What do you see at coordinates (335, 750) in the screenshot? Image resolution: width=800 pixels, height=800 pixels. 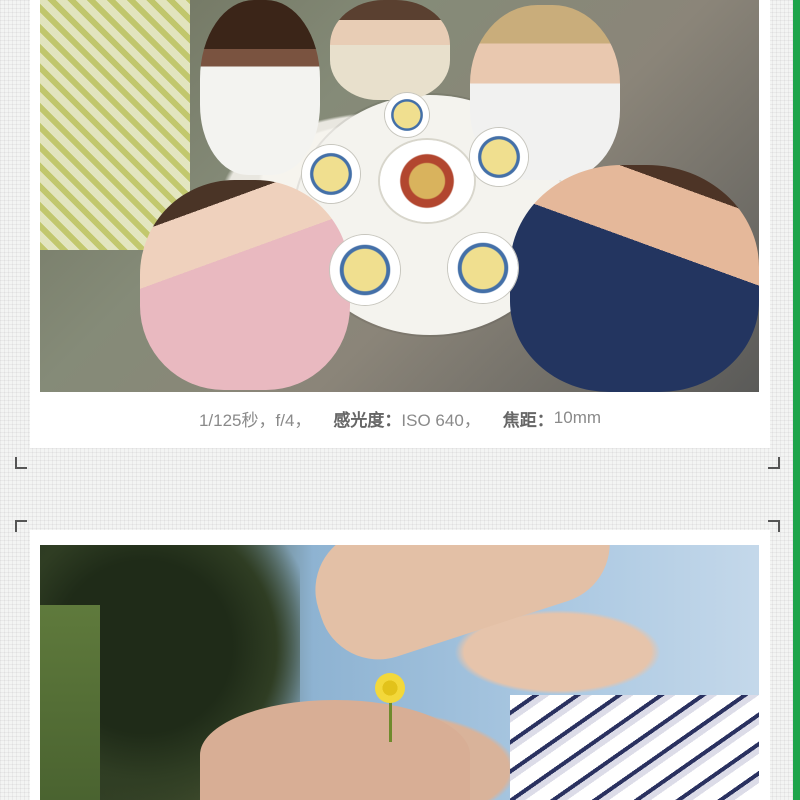 I see `woman-face` at bounding box center [335, 750].